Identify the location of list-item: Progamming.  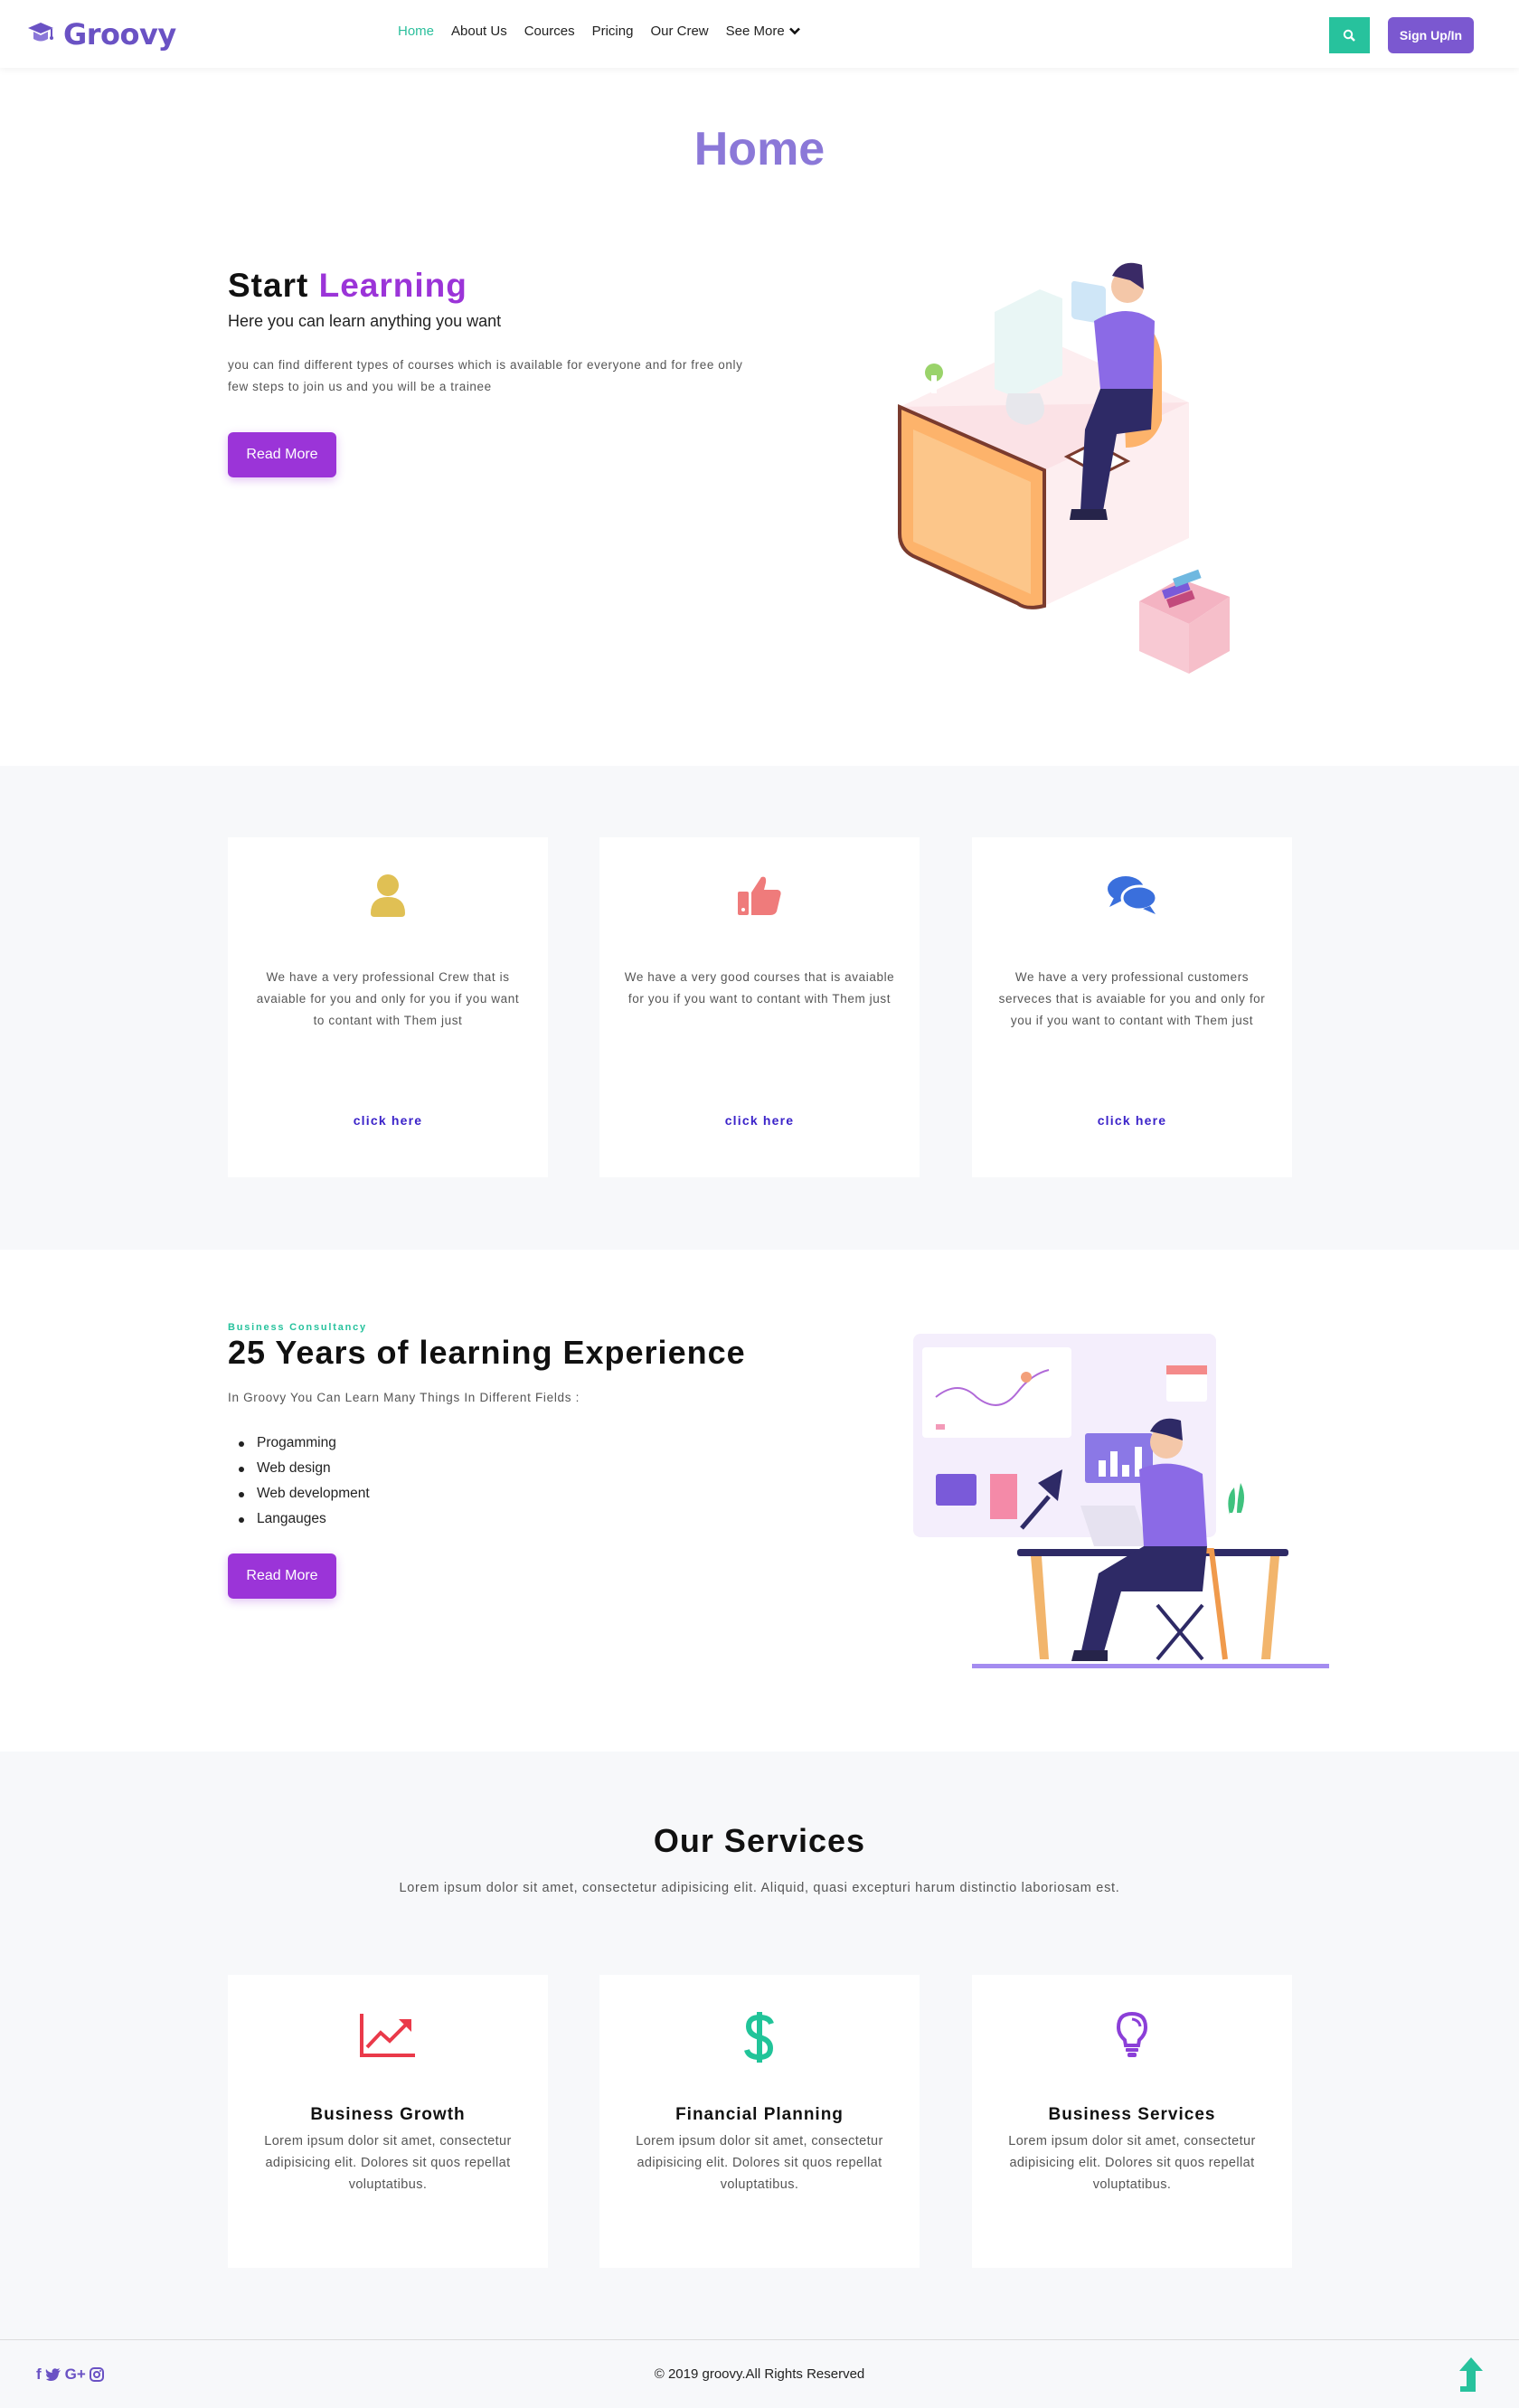
(305, 1446).